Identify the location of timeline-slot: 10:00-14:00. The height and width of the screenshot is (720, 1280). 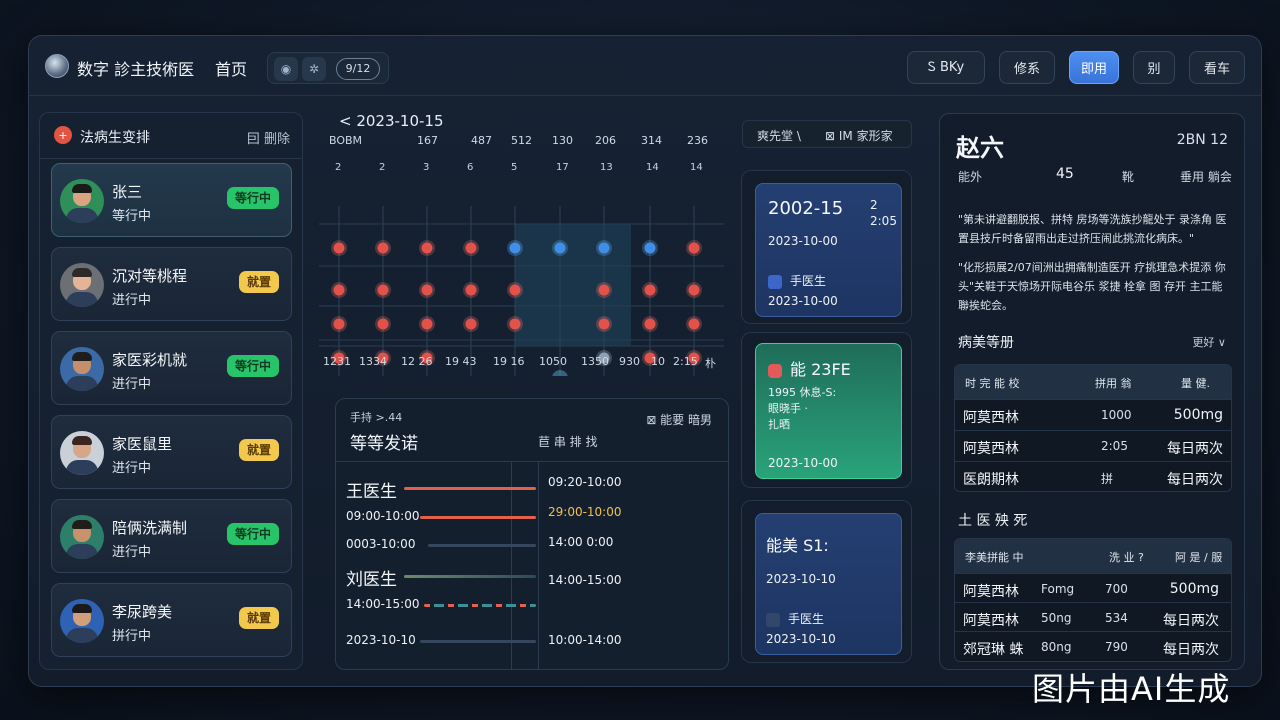
(585, 640).